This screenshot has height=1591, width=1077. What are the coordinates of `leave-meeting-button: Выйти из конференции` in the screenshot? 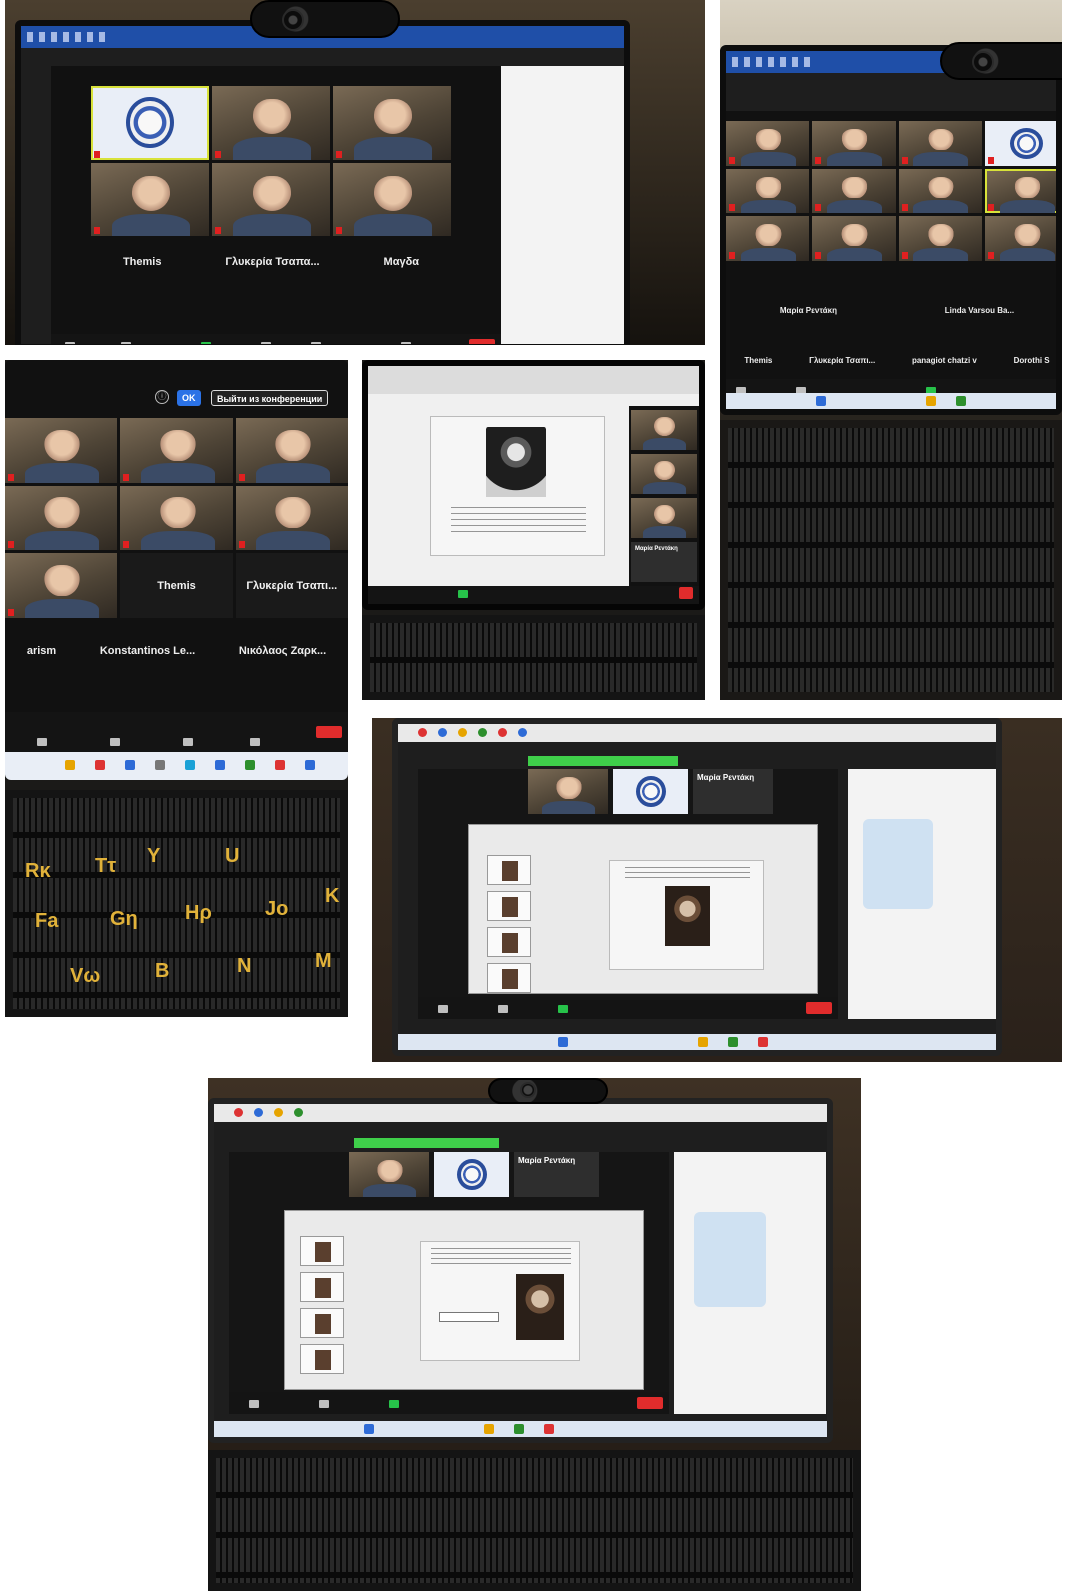 It's located at (270, 398).